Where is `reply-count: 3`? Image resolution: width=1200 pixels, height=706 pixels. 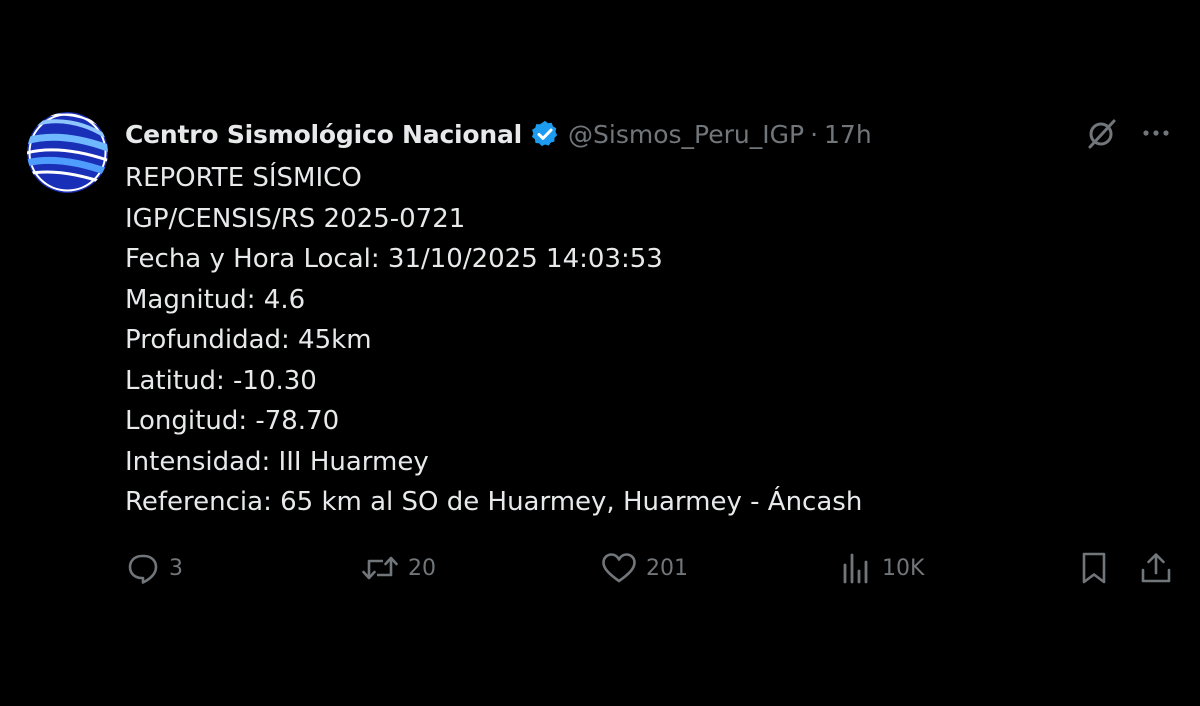
reply-count: 3 is located at coordinates (176, 568).